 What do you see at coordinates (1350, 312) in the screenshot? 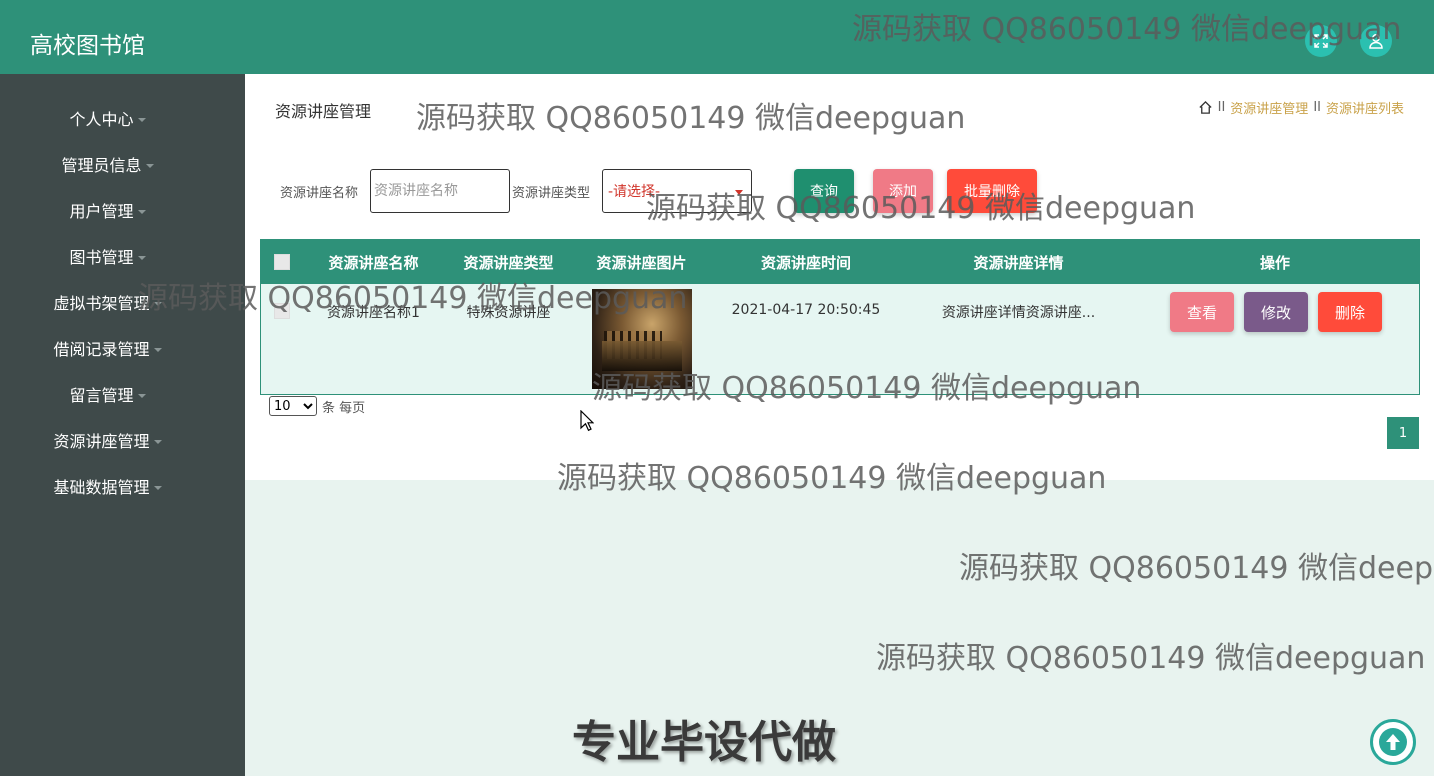
I see `delete-button: 删除` at bounding box center [1350, 312].